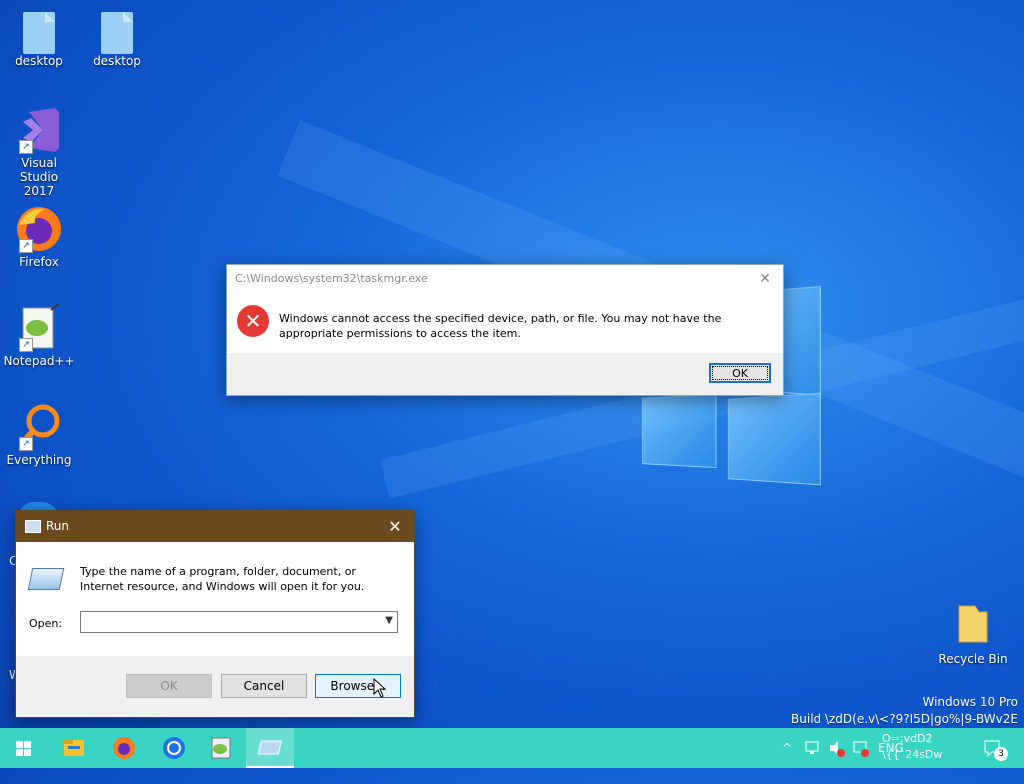 This screenshot has height=784, width=1024. I want to click on chrome-icon, so click(174, 748).